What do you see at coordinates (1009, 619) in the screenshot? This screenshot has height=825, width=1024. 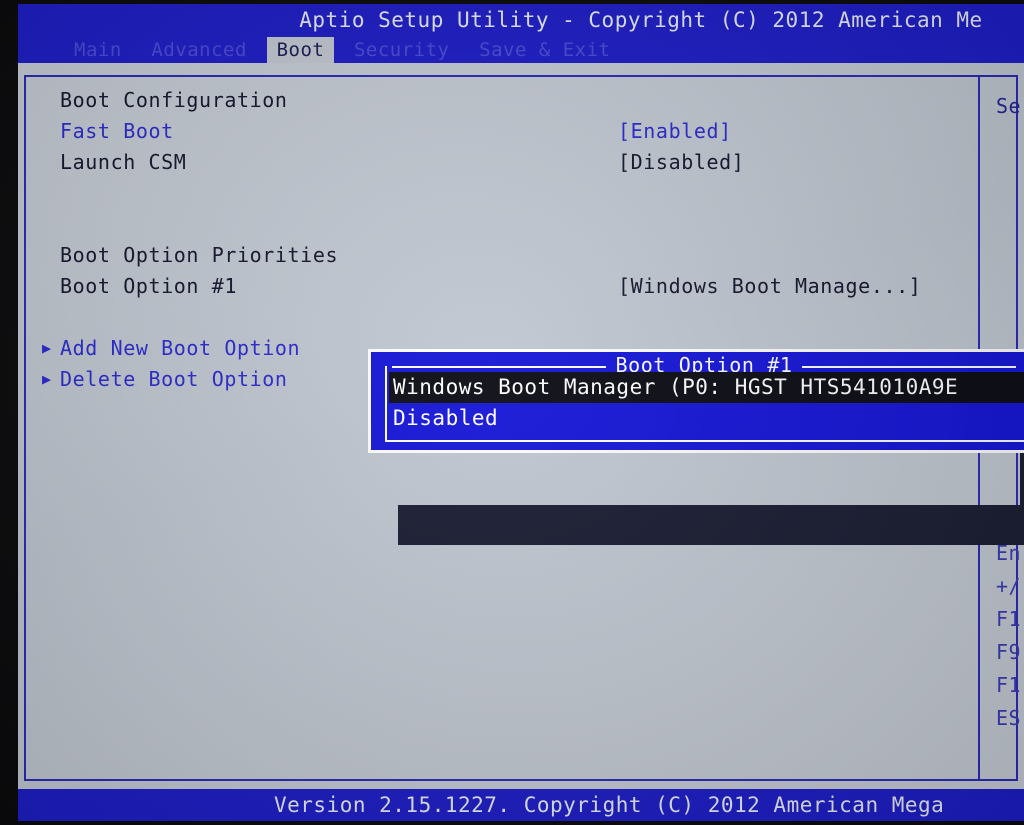 I see `help-key-f1: F1` at bounding box center [1009, 619].